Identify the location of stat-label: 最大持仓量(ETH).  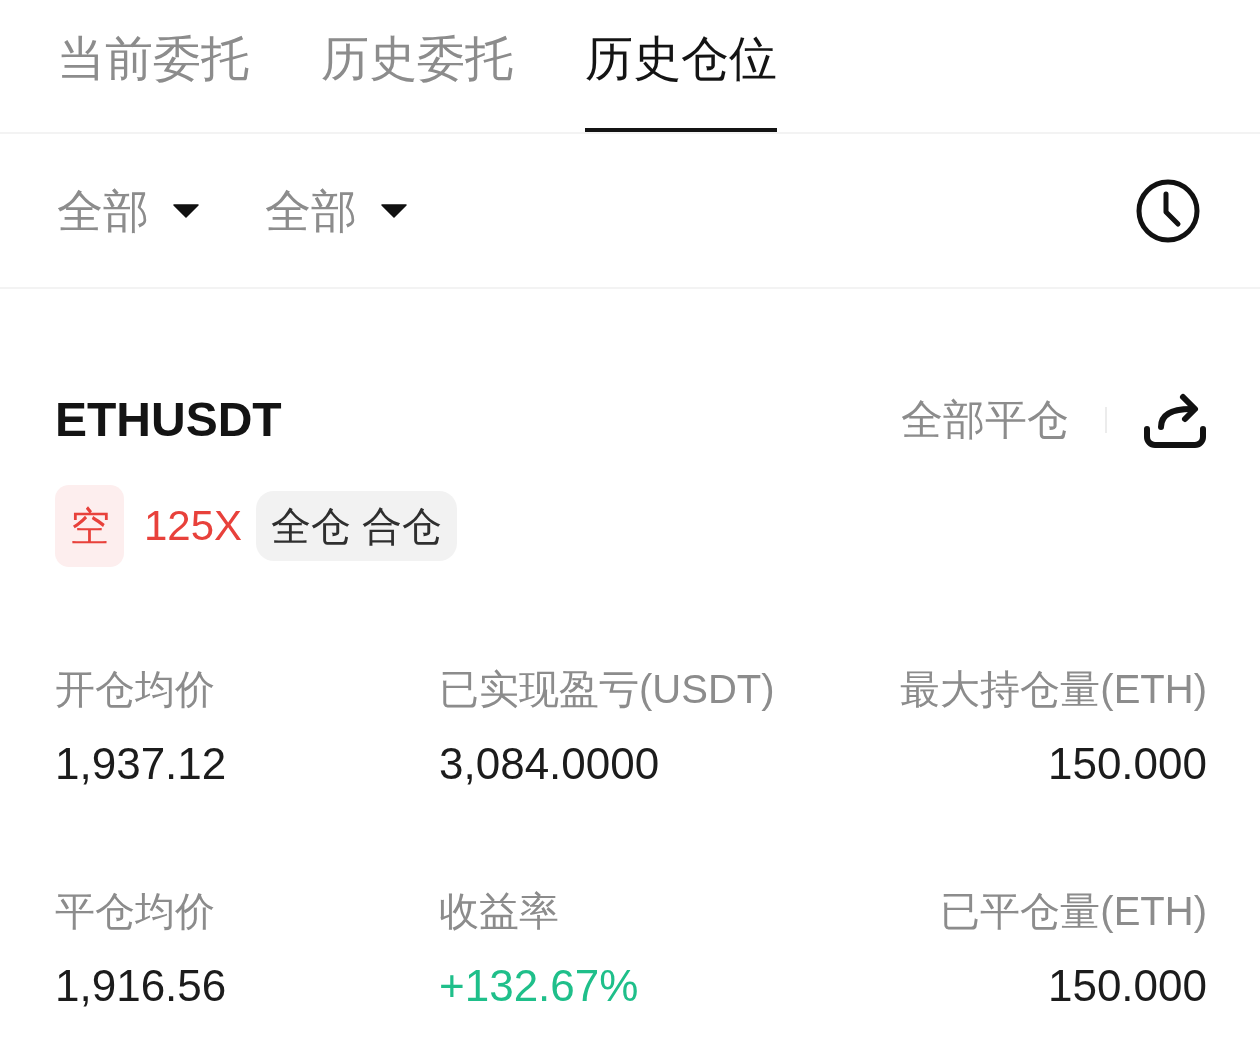
(1053, 689).